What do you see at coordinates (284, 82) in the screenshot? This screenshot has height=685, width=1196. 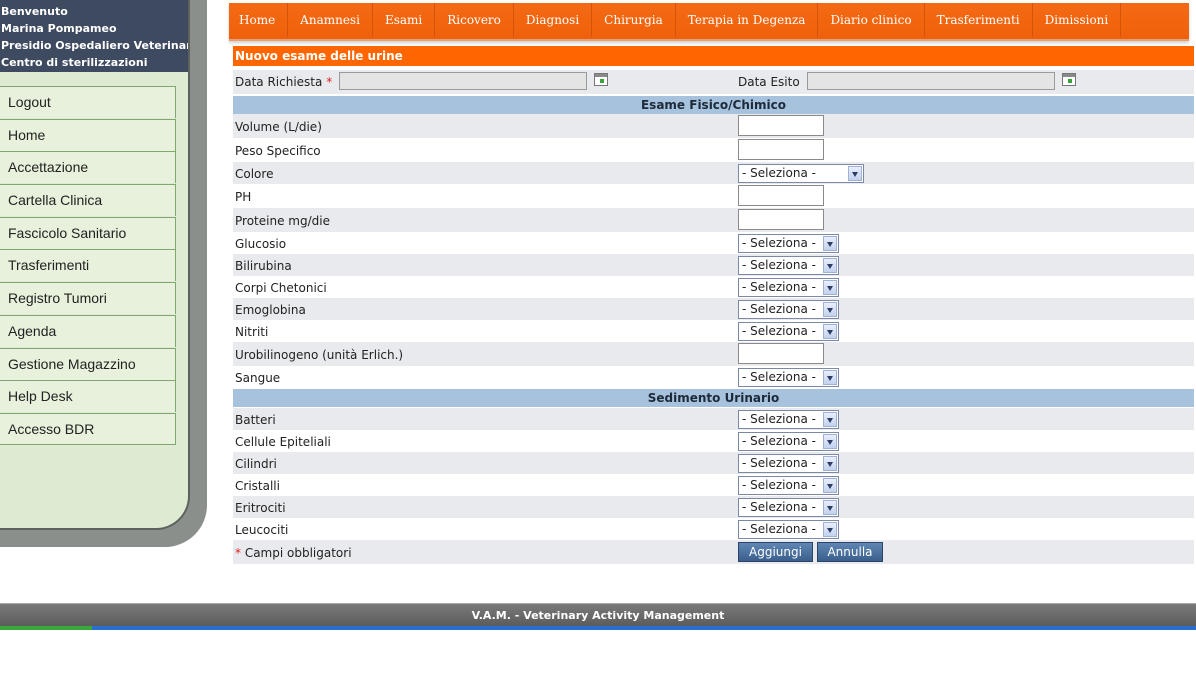 I see `date-request-label: Data Richiesta *` at bounding box center [284, 82].